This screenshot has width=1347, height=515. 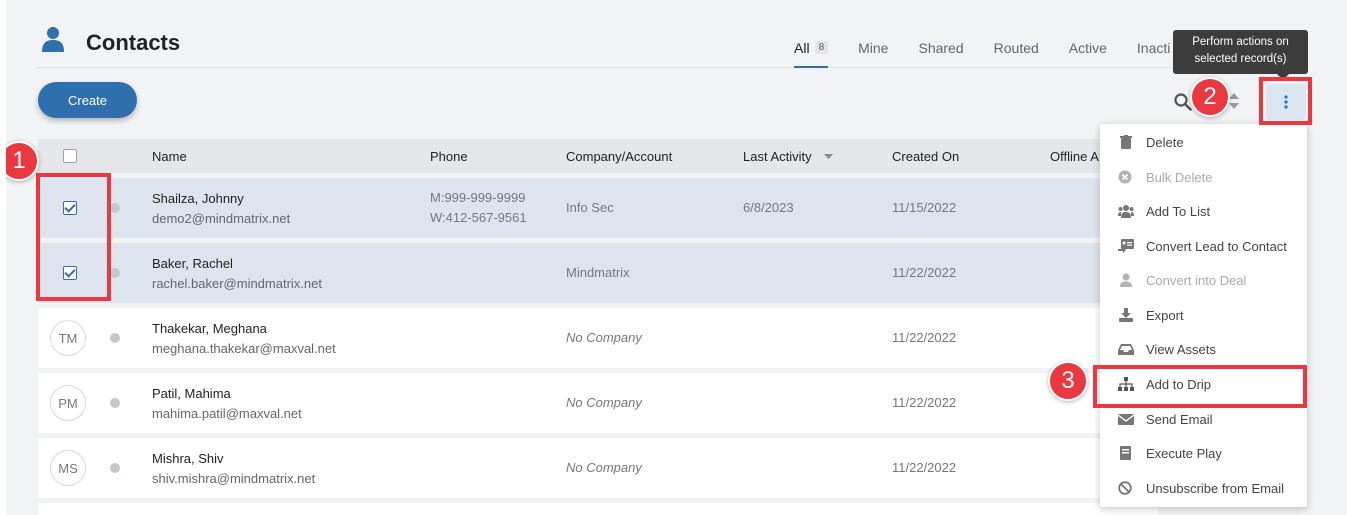 I want to click on select-all-checkbox, so click(x=70, y=156).